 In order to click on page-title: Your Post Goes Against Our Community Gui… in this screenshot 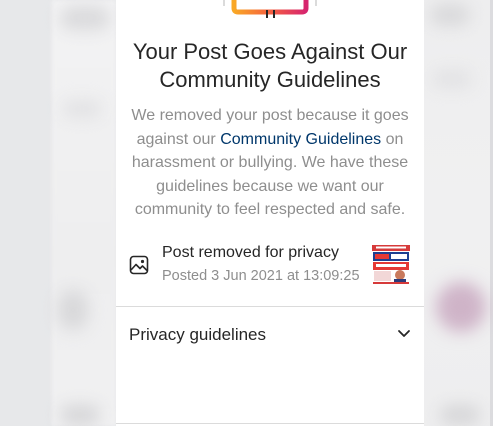, I will do `click(270, 66)`.